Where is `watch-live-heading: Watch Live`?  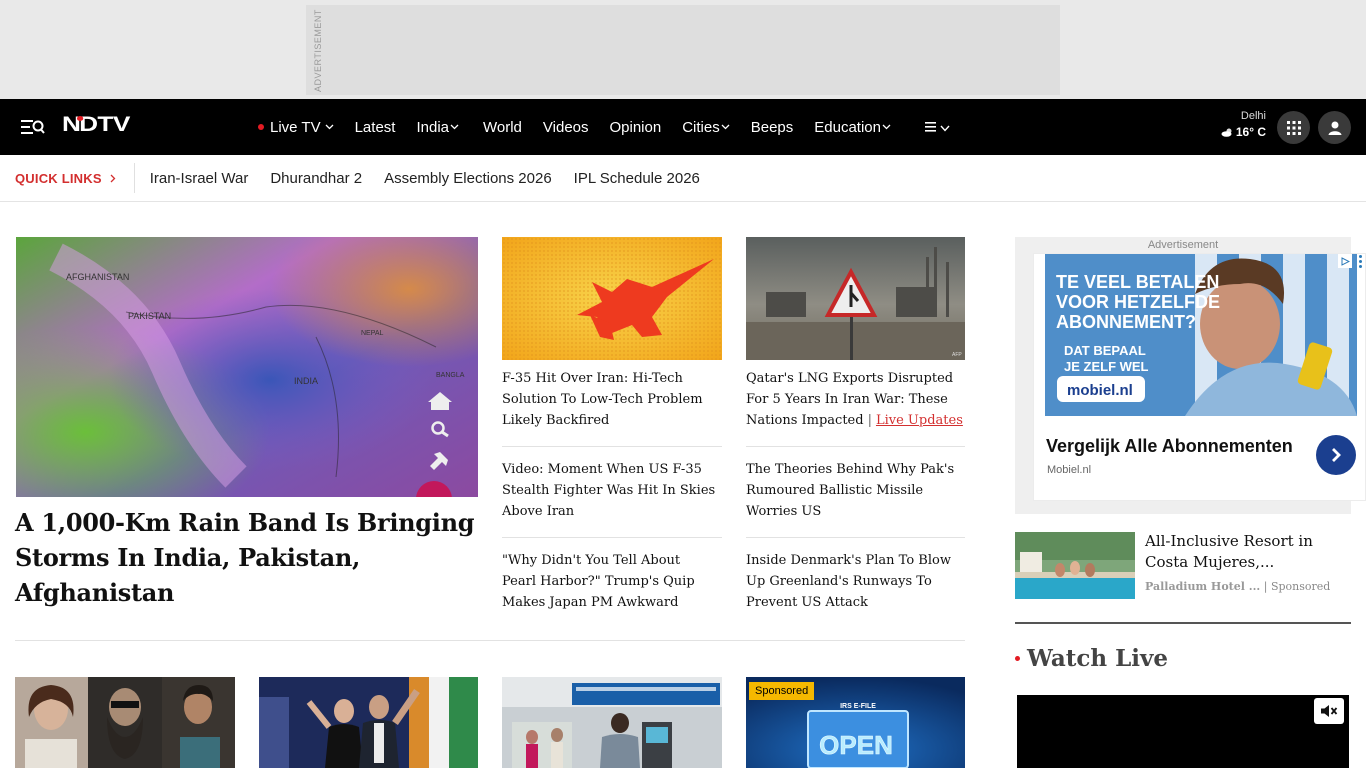 watch-live-heading: Watch Live is located at coordinates (1091, 658).